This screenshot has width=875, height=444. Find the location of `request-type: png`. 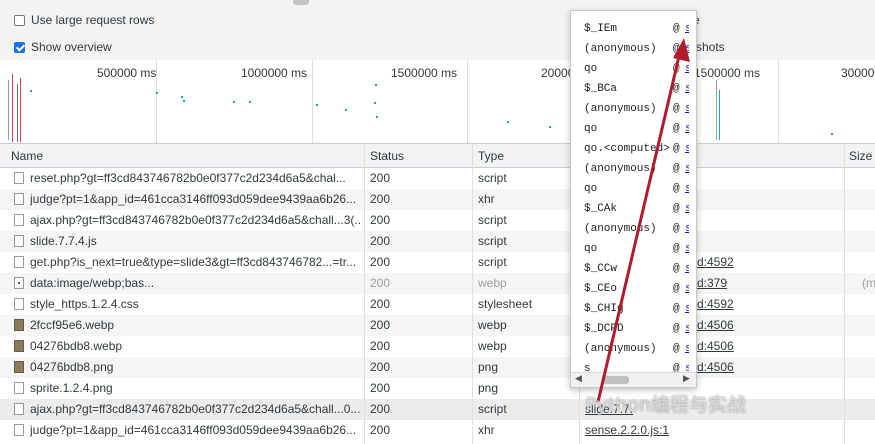

request-type: png is located at coordinates (488, 367).